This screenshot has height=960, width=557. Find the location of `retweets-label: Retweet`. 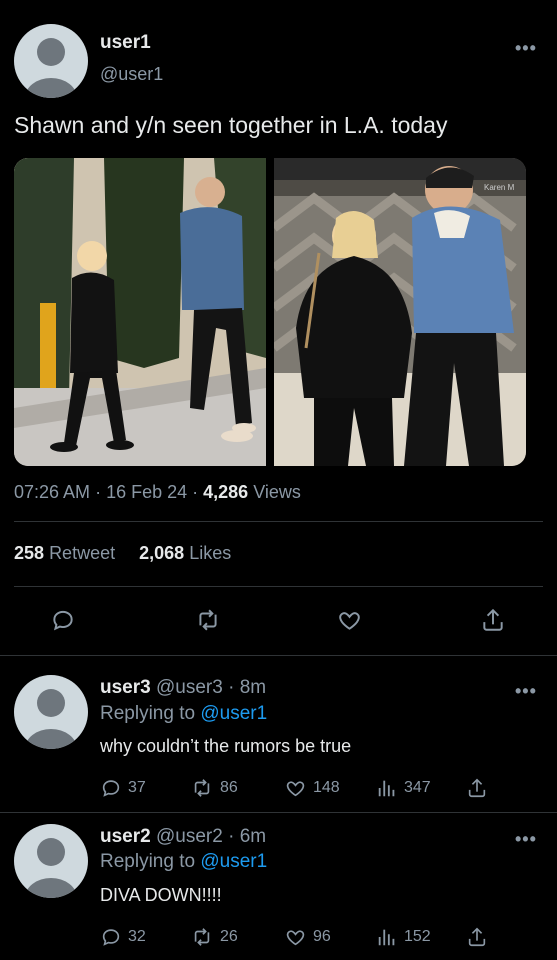

retweets-label: Retweet is located at coordinates (82, 553).